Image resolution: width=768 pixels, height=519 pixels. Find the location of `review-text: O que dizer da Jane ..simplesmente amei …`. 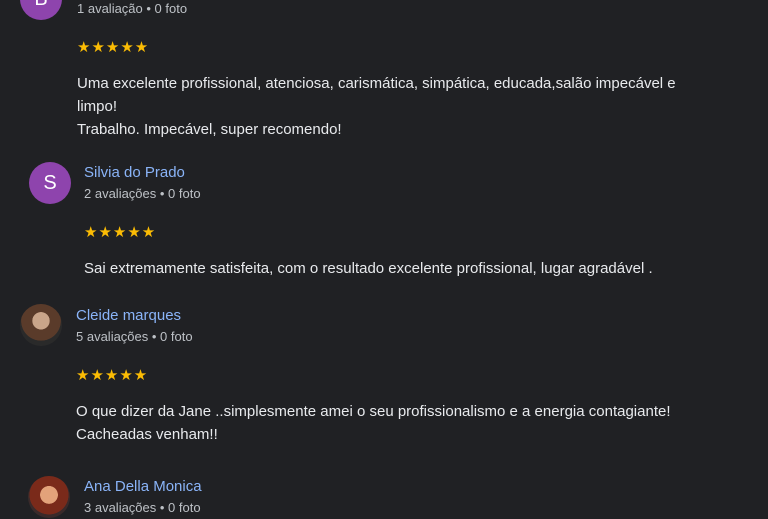

review-text: O que dizer da Jane ..simplesmente amei … is located at coordinates (421, 423).